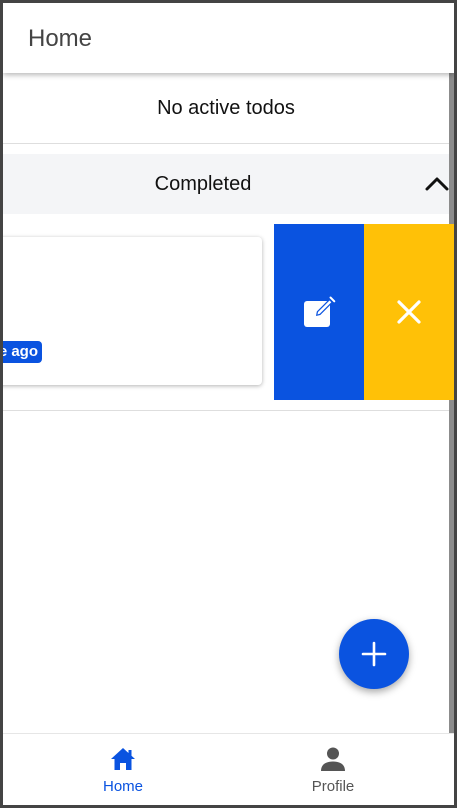  I want to click on plus-icon, so click(374, 654).